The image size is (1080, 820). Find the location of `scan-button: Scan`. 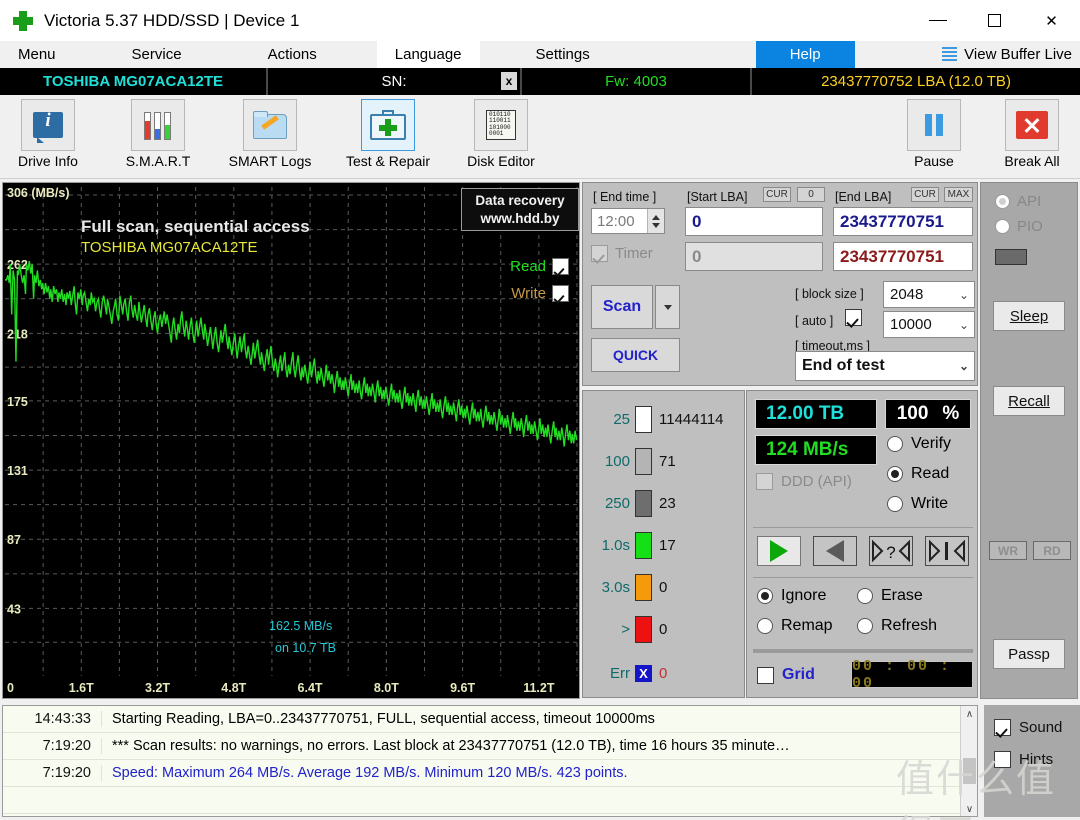

scan-button: Scan is located at coordinates (622, 307).